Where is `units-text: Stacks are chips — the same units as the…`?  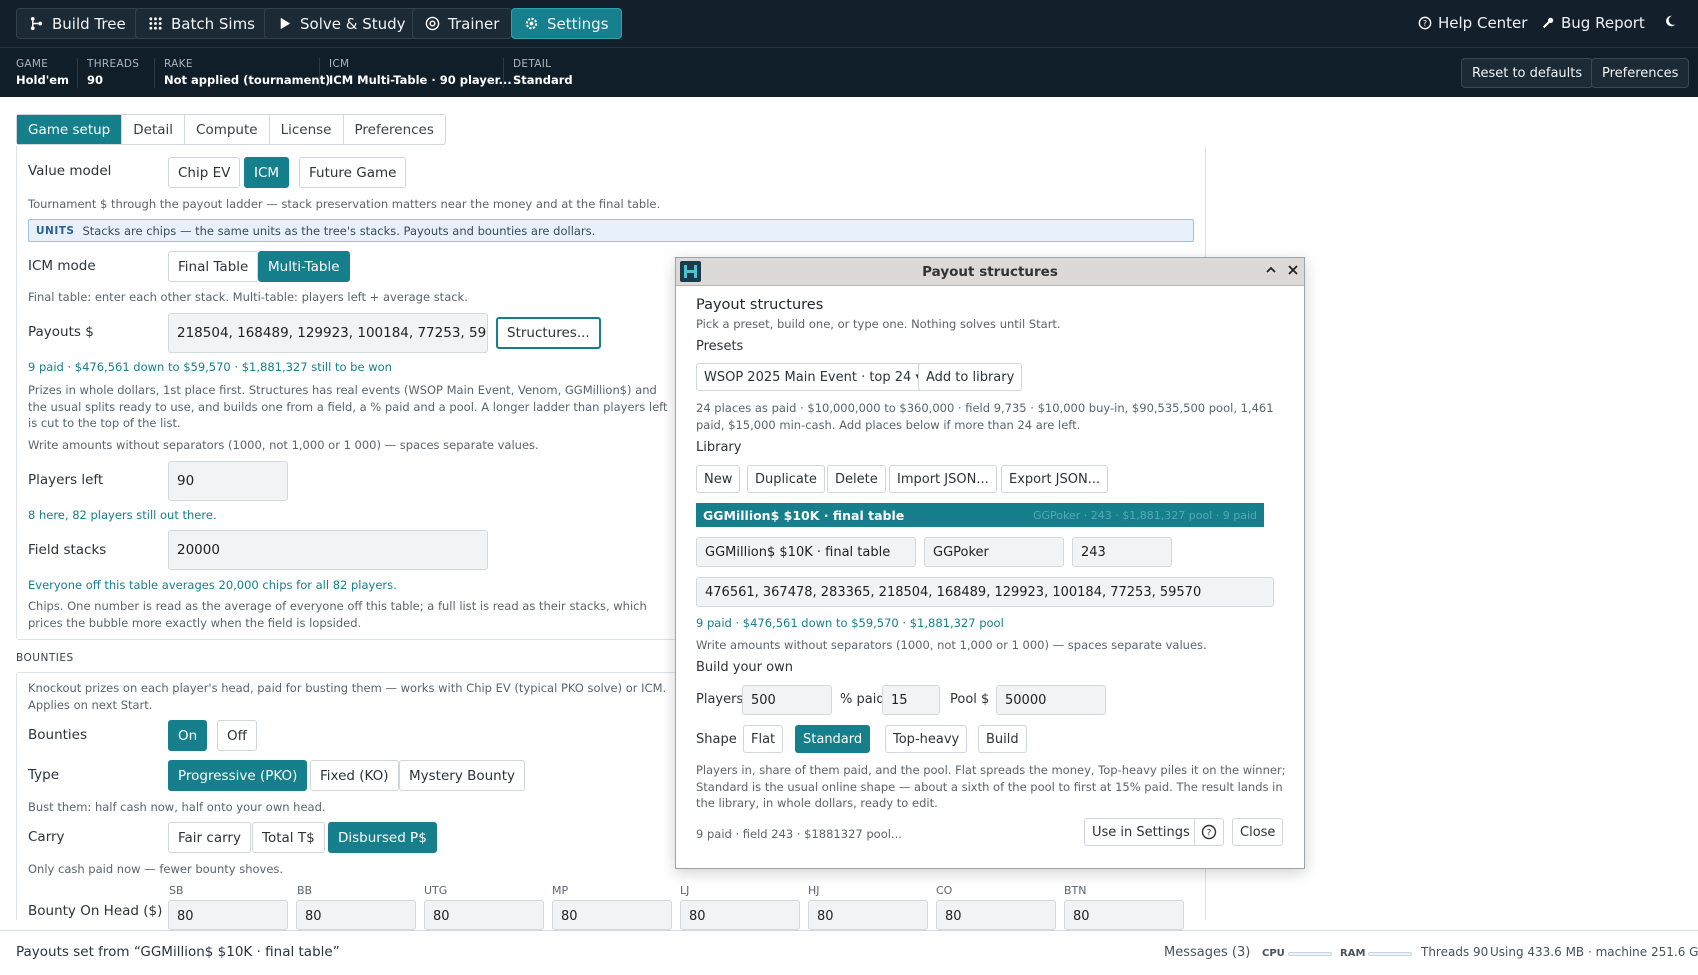 units-text: Stacks are chips — the same units as the… is located at coordinates (339, 230).